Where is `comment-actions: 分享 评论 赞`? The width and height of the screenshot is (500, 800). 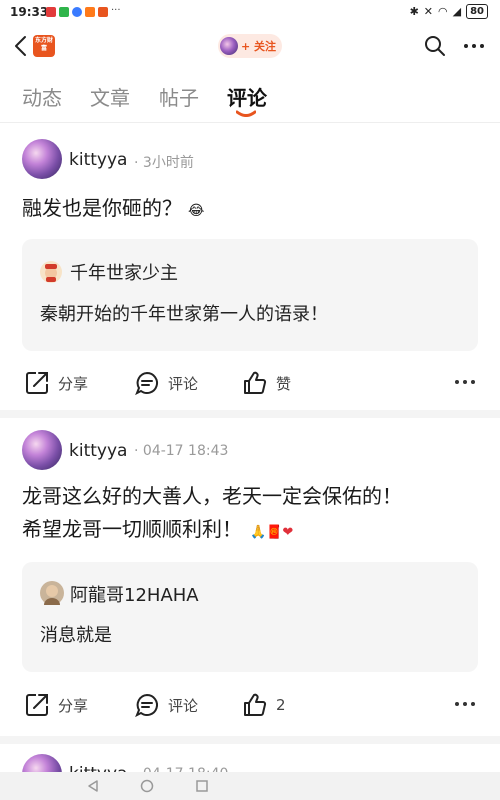
comment-actions: 分享 评论 赞 is located at coordinates (250, 382).